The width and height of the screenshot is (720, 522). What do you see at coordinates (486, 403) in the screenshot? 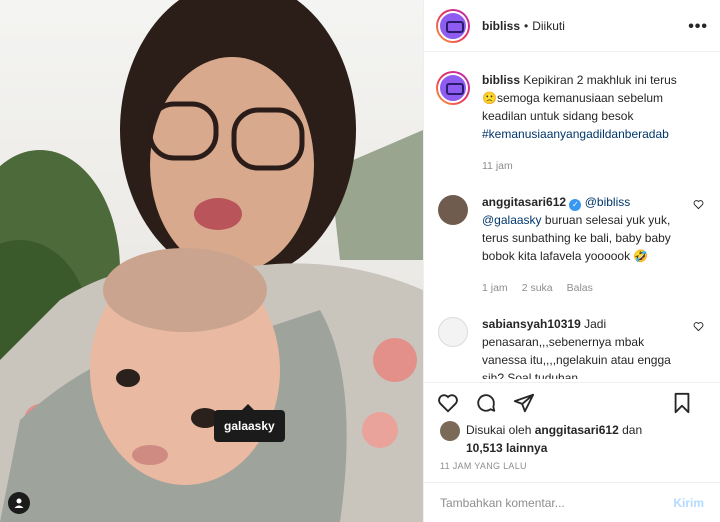
I see `comment-bubble-icon` at bounding box center [486, 403].